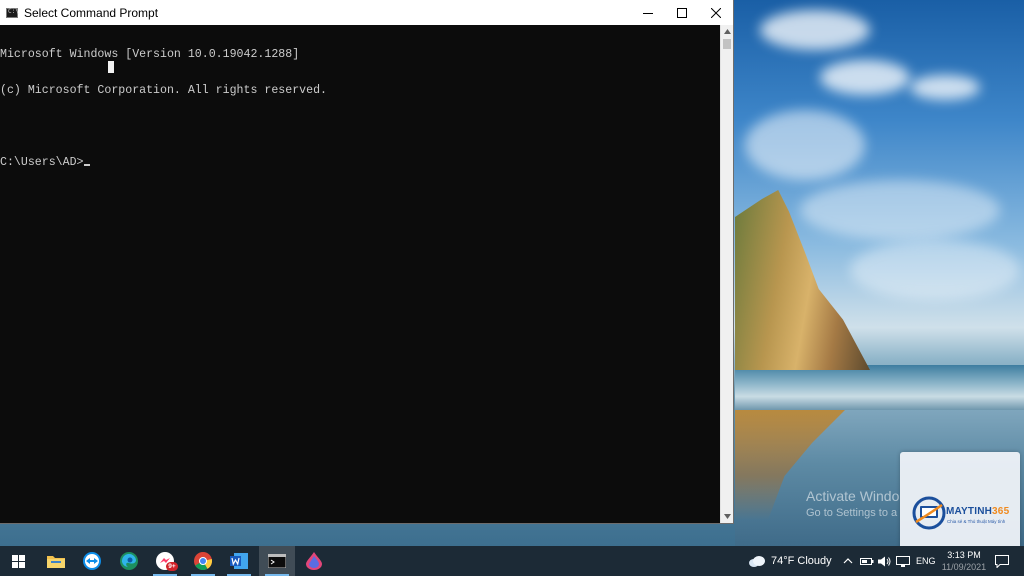 Image resolution: width=1024 pixels, height=576 pixels. I want to click on drop-icon, so click(314, 561).